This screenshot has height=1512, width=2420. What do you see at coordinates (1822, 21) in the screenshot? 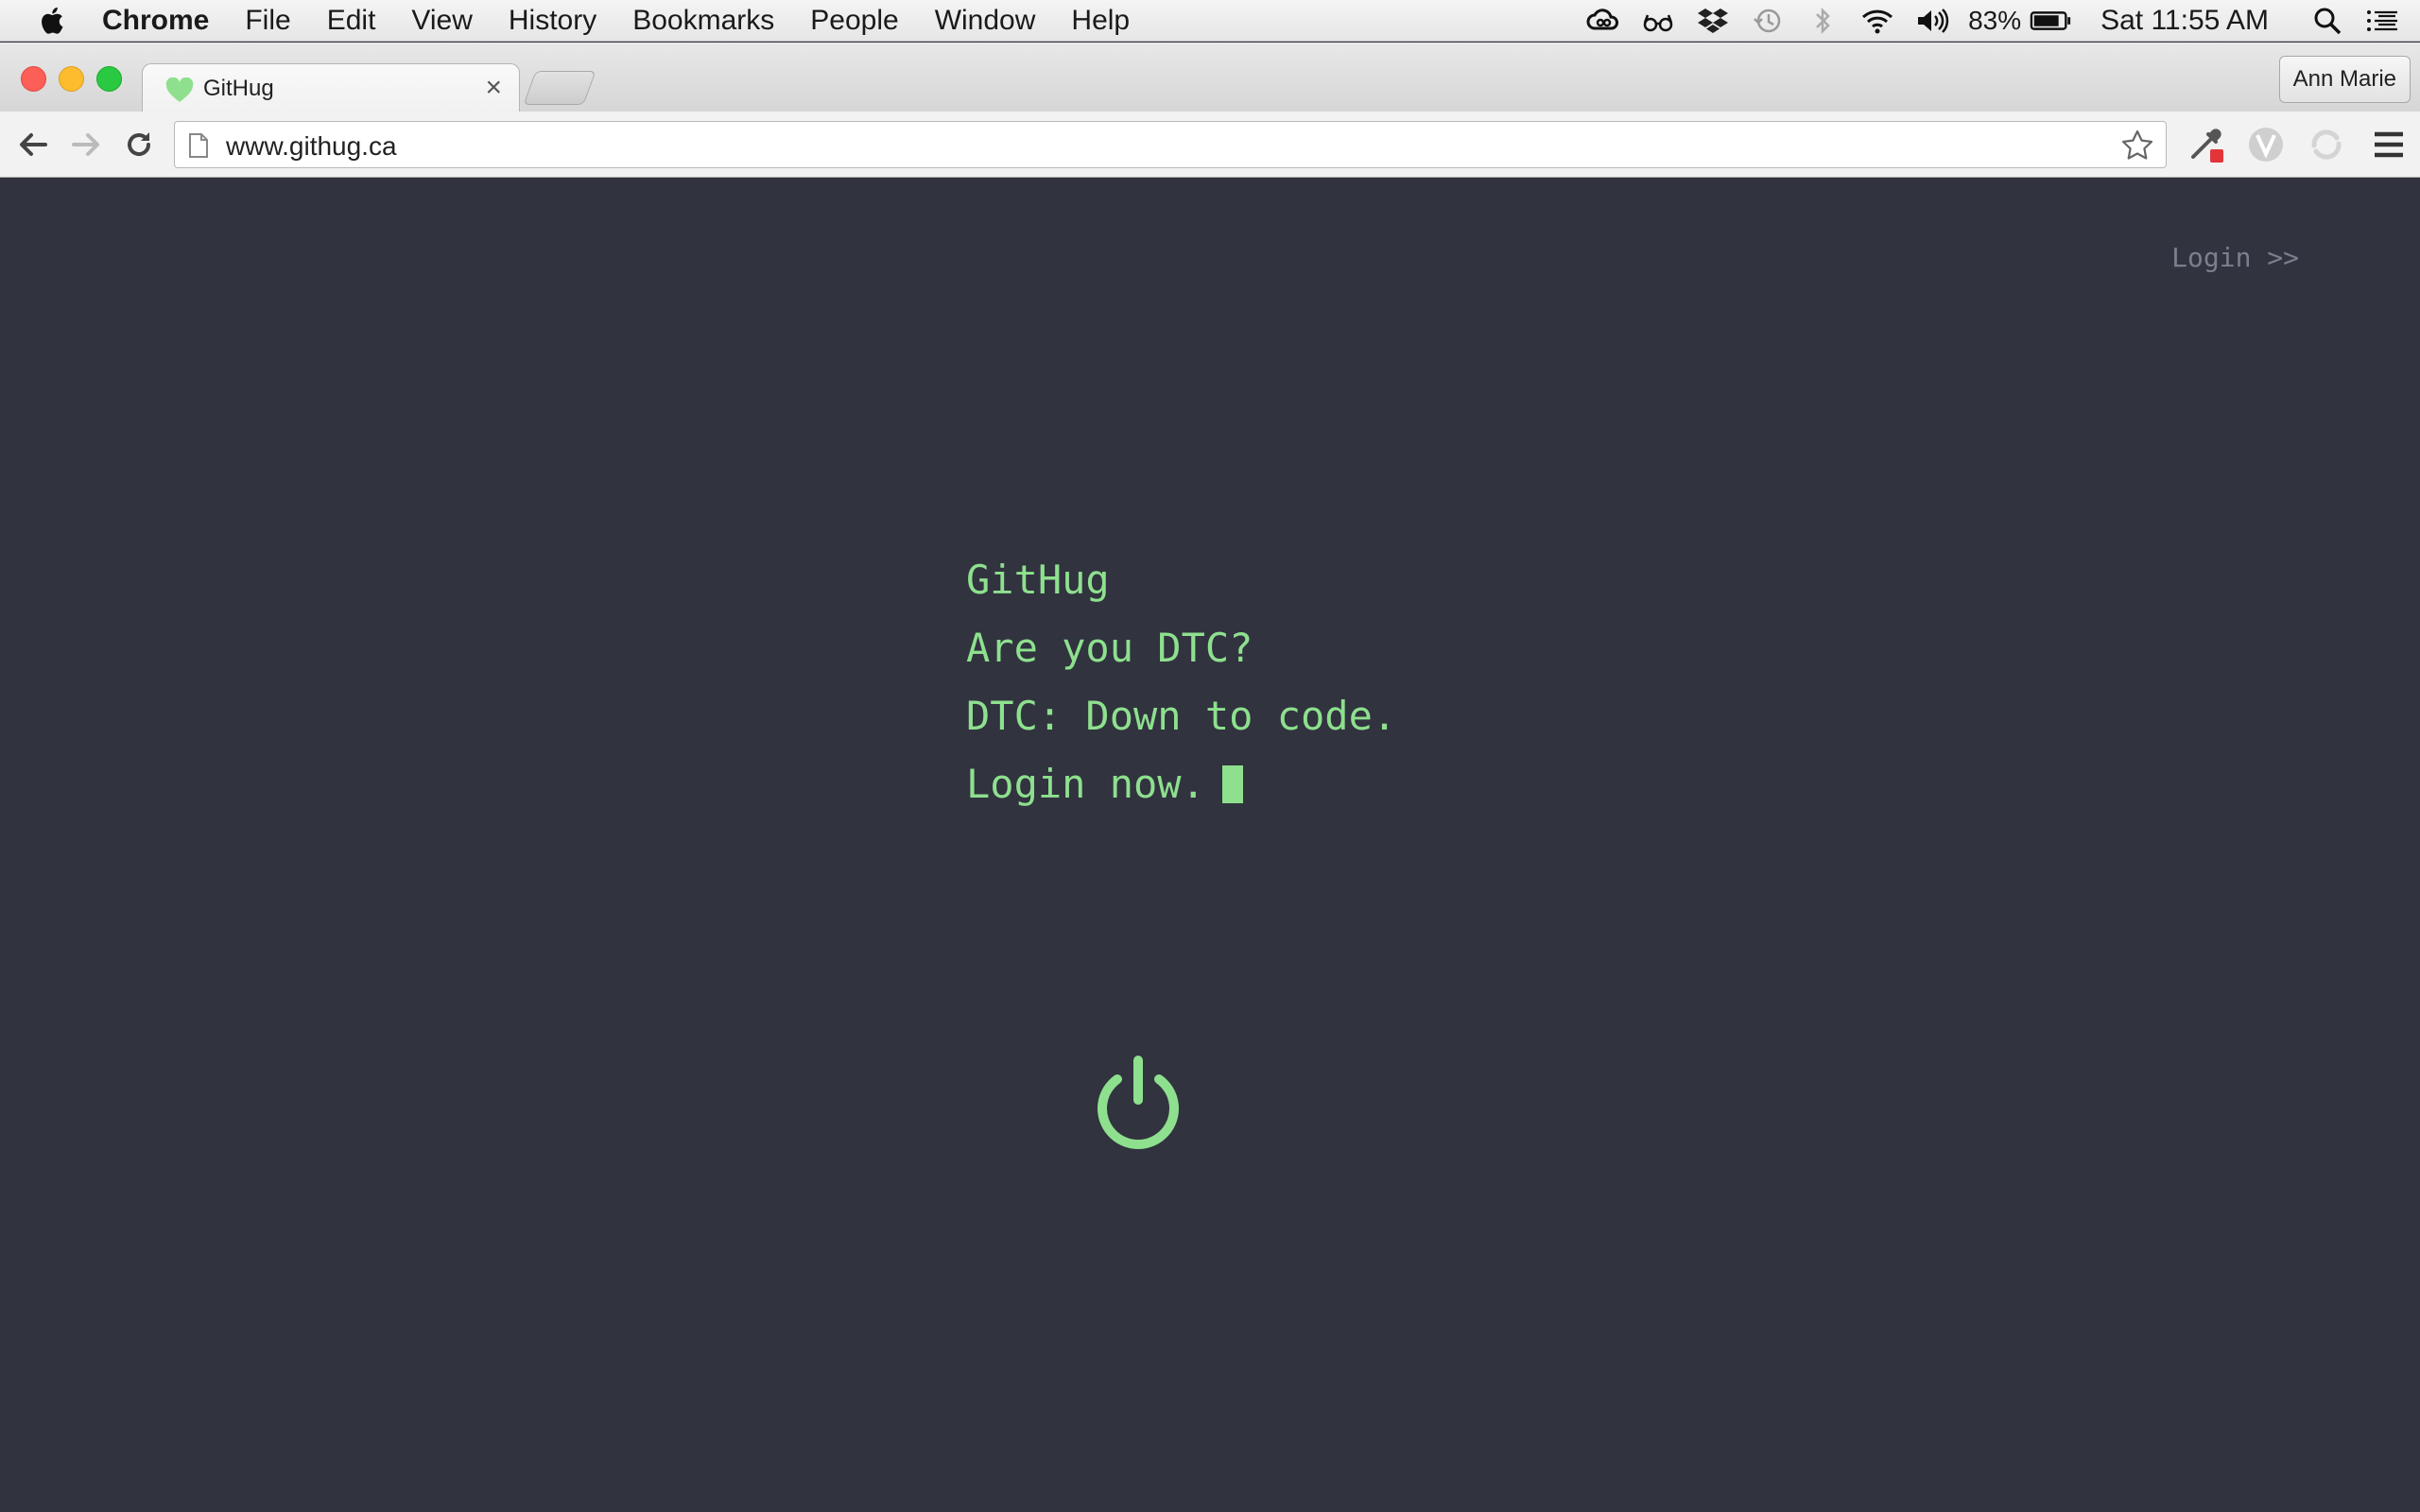
I see `bluetooth-icon` at bounding box center [1822, 21].